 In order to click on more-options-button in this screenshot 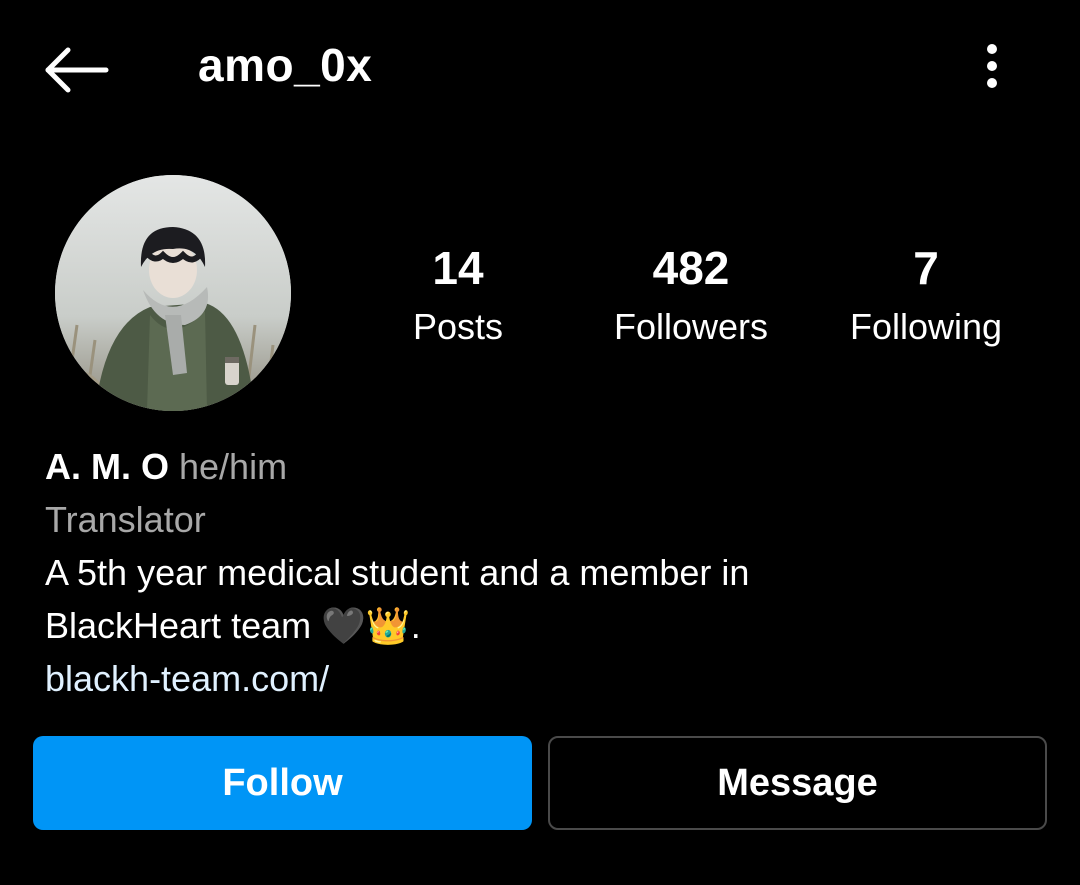, I will do `click(992, 66)`.